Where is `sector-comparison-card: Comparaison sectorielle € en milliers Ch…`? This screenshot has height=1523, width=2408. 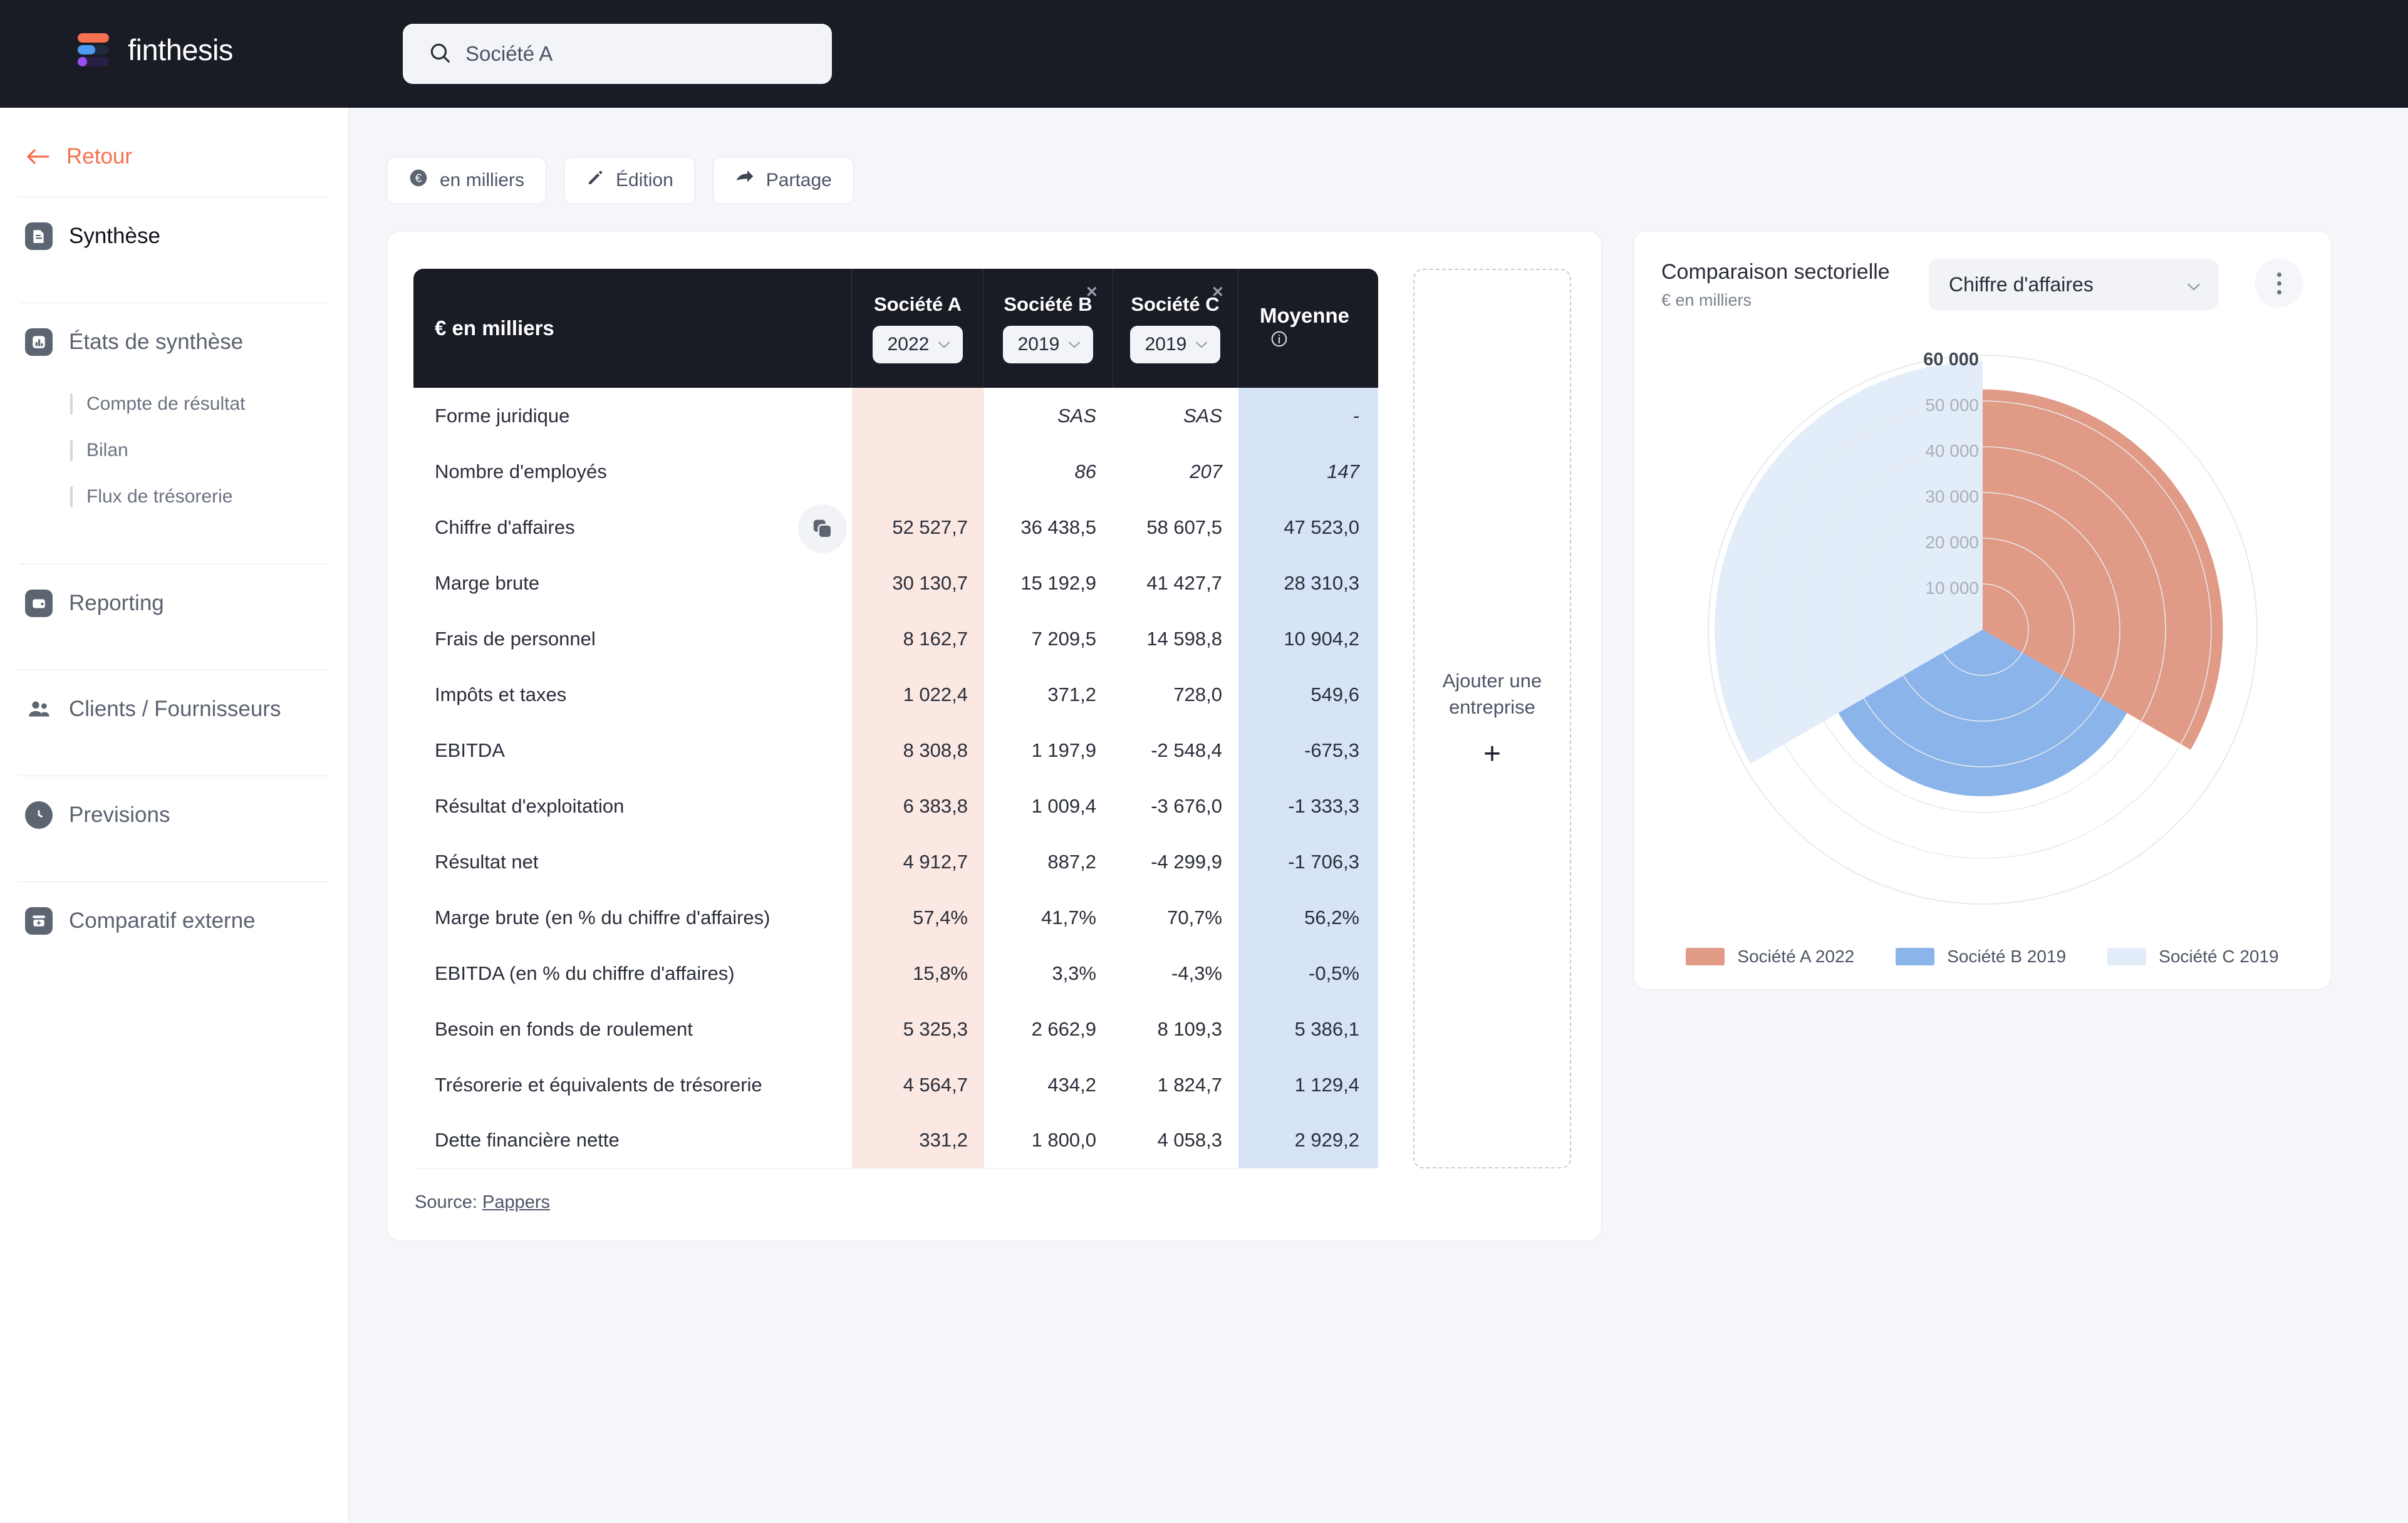 sector-comparison-card: Comparaison sectorielle € en milliers Ch… is located at coordinates (1983, 610).